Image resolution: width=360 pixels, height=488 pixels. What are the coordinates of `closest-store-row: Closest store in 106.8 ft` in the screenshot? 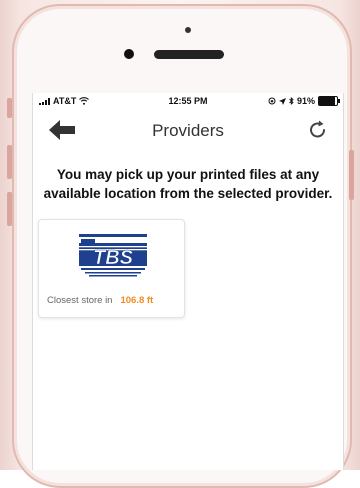 It's located at (100, 300).